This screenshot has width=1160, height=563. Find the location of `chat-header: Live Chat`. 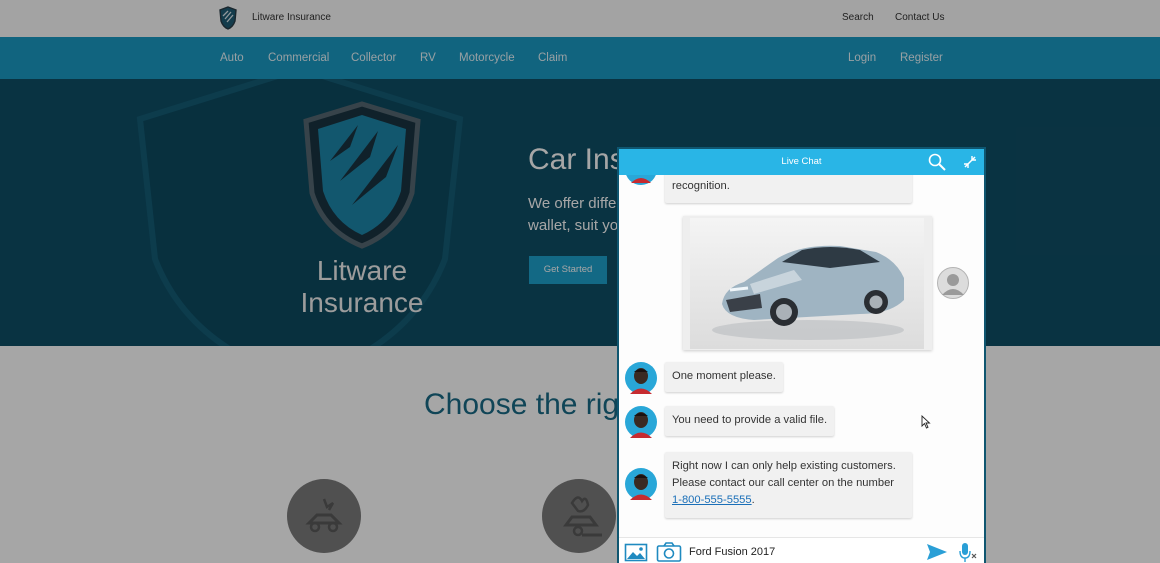

chat-header: Live Chat is located at coordinates (801, 162).